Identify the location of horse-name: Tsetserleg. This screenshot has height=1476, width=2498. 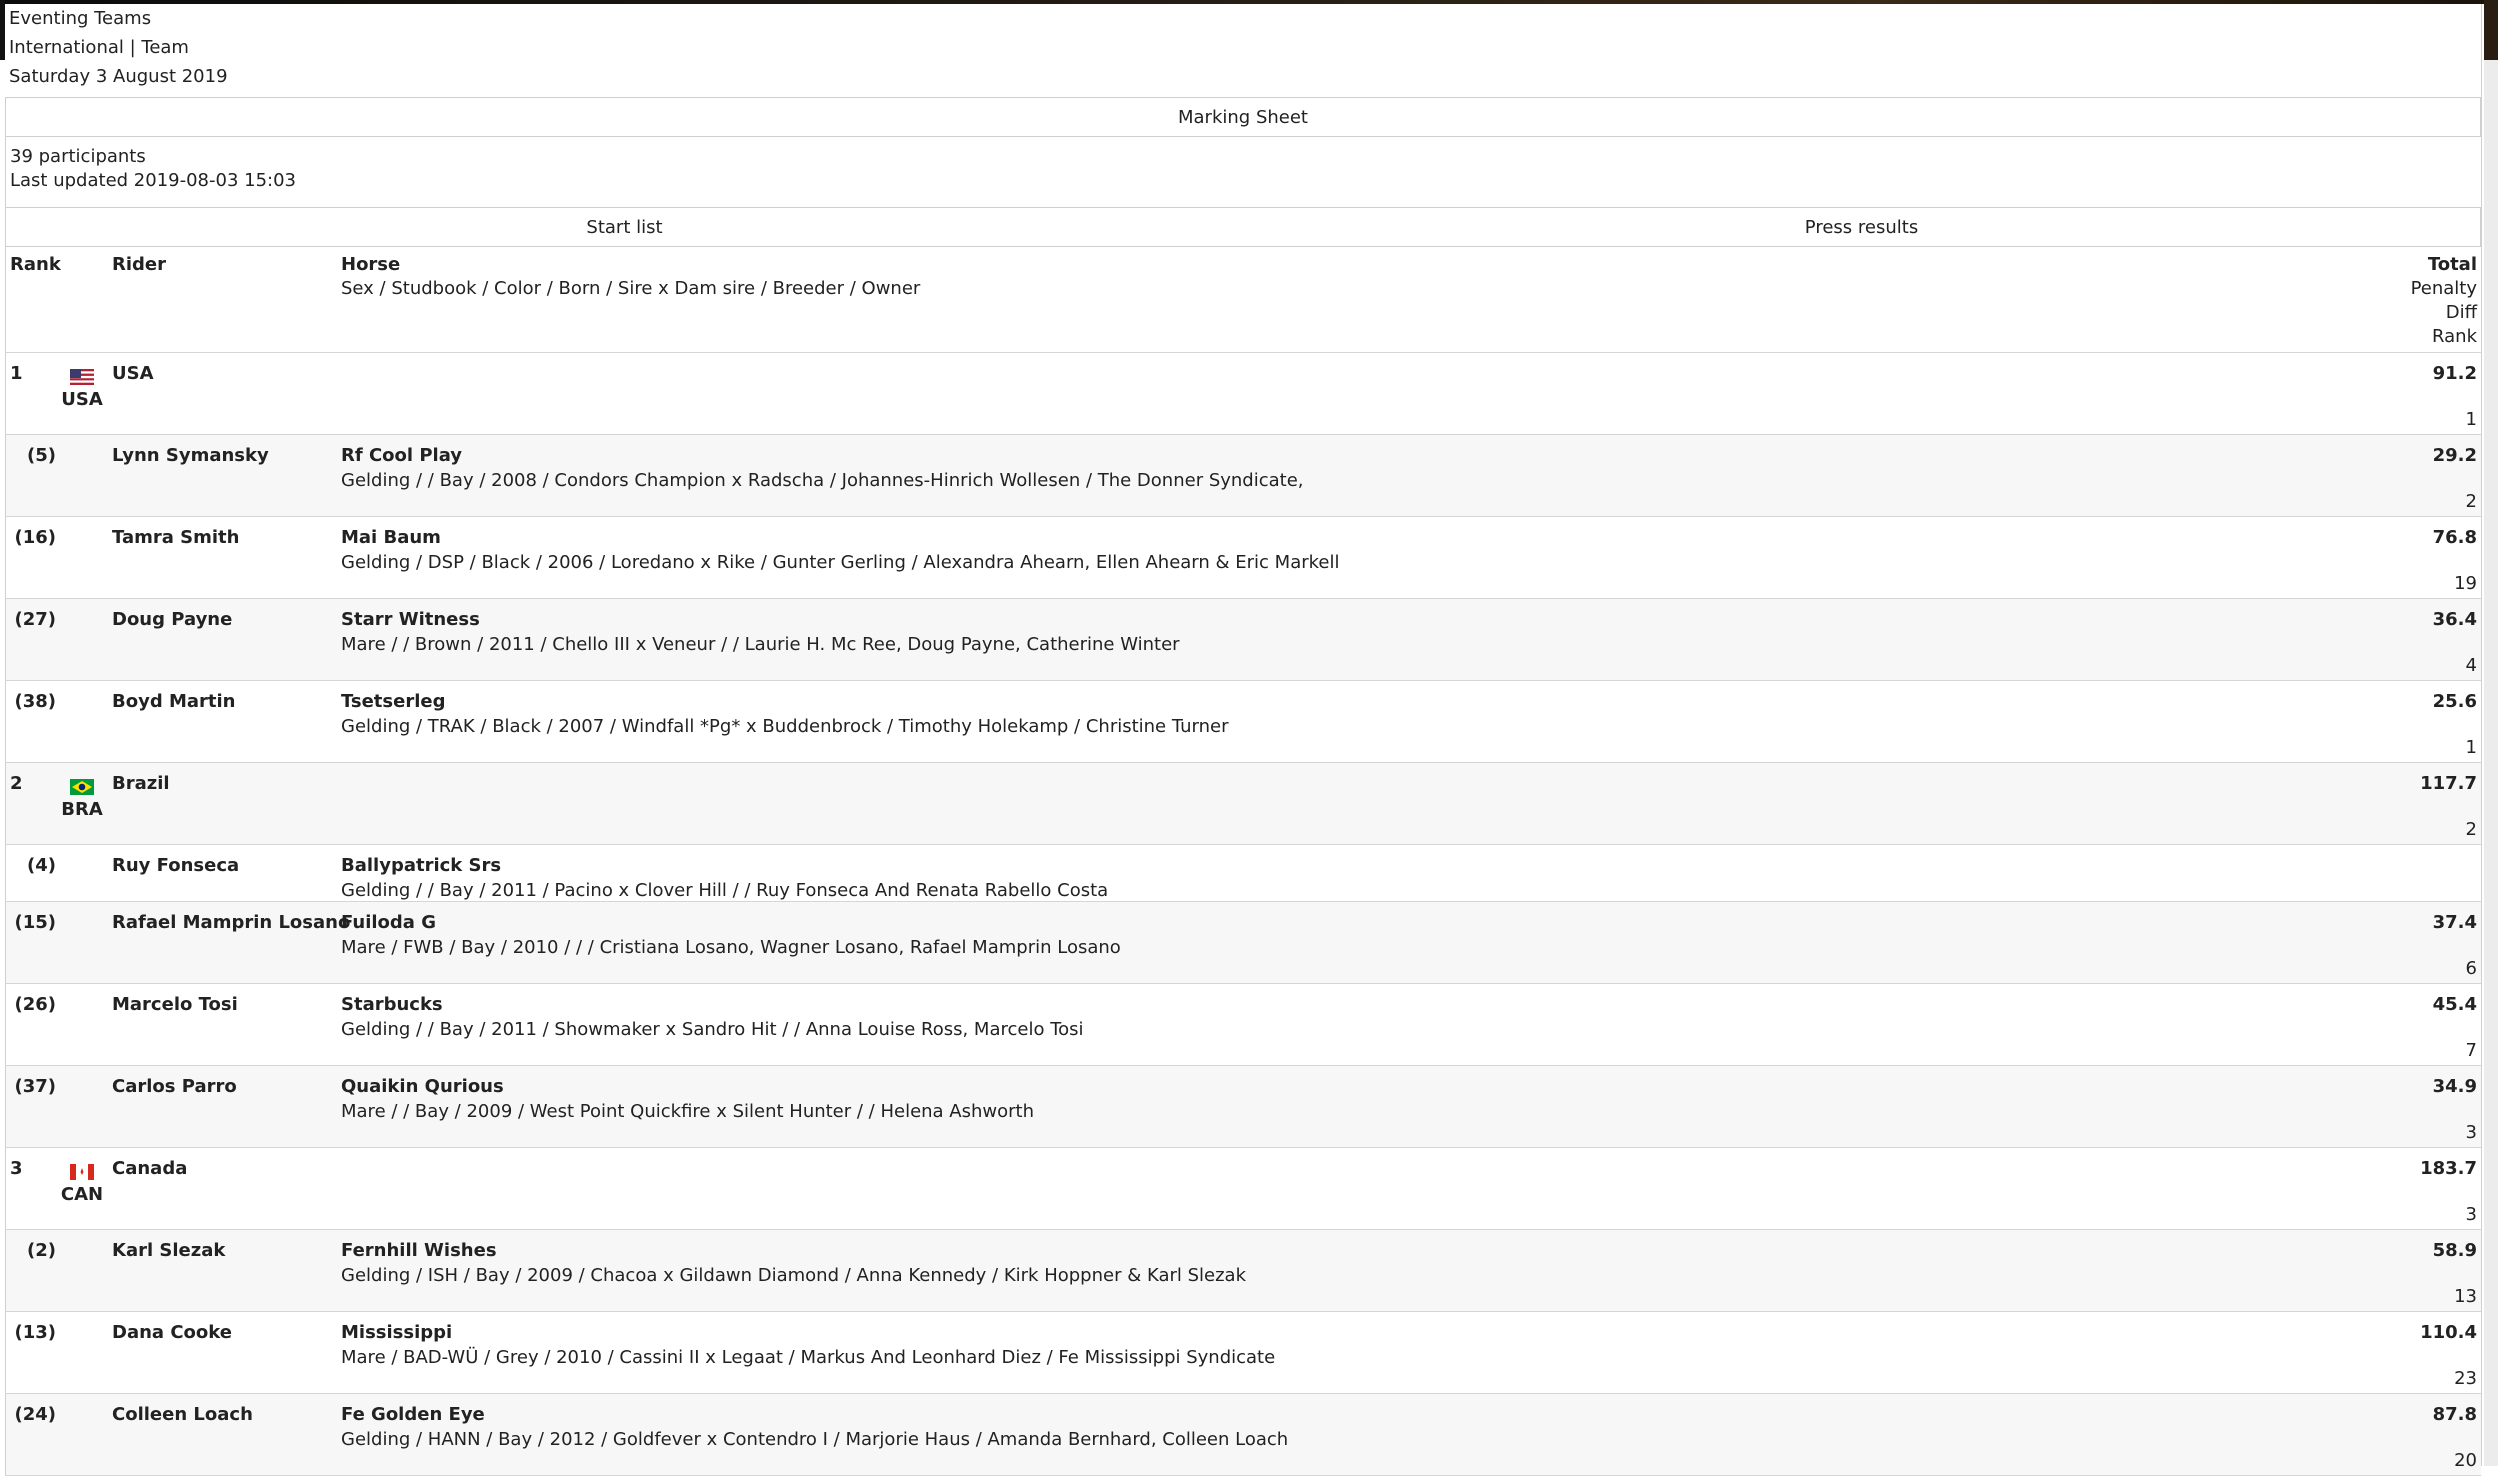
(393, 701).